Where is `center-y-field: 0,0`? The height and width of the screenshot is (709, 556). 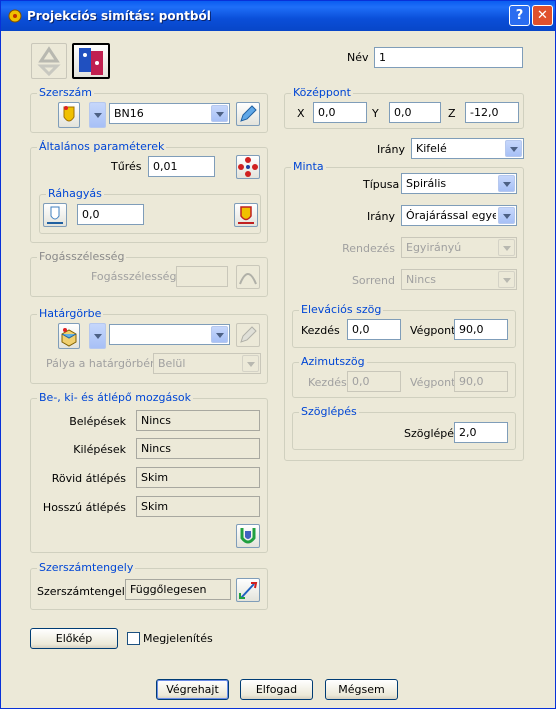
center-y-field: 0,0 is located at coordinates (415, 112).